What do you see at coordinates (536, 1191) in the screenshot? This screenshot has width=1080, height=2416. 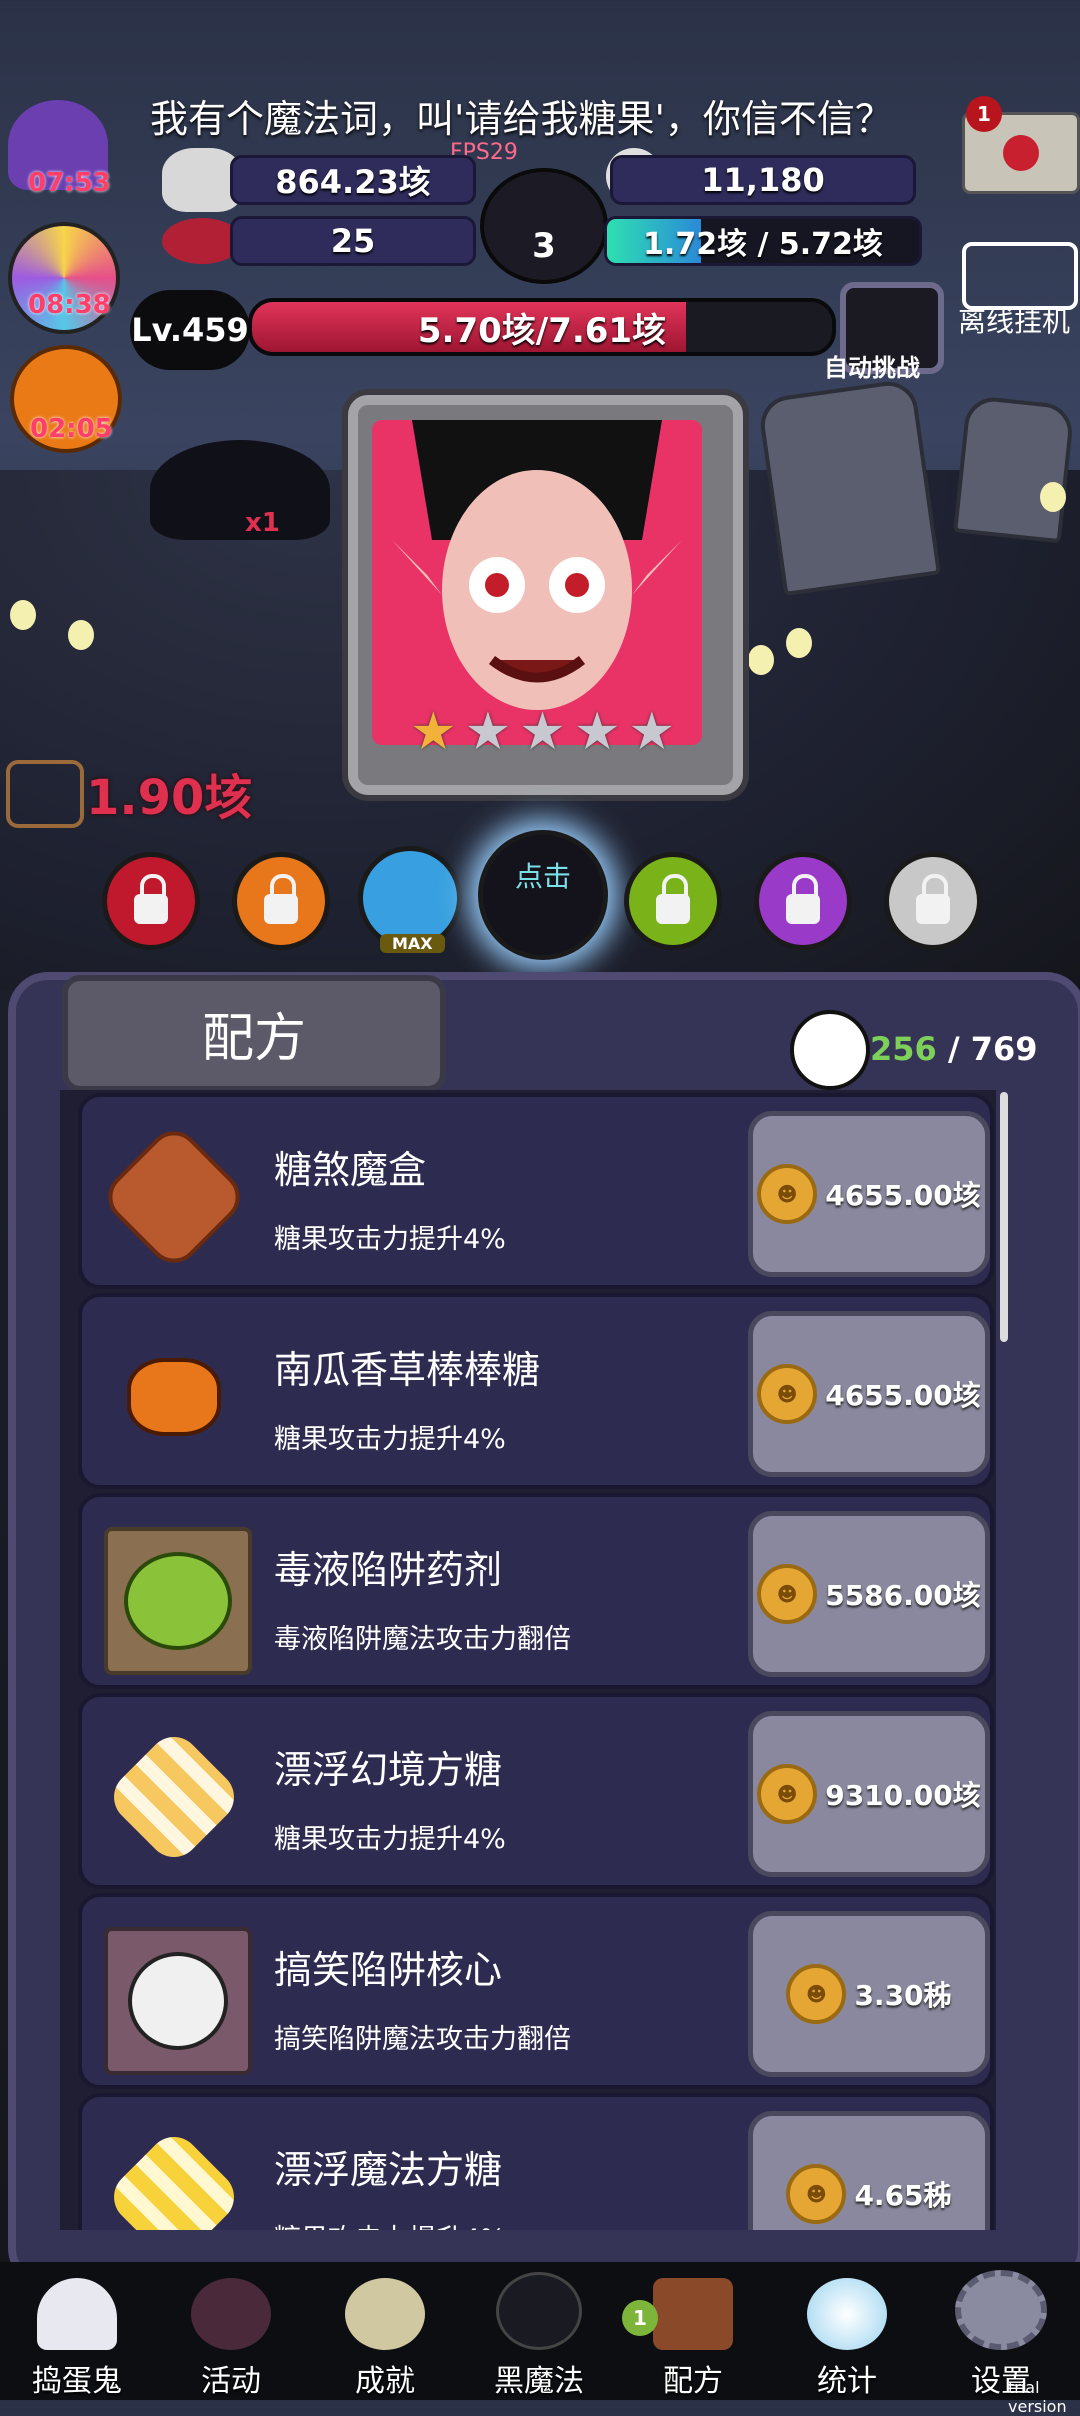 I see `recipe-row: 糖煞魔盒 糖果攻击力提升4% ☻ 4655.00垓` at bounding box center [536, 1191].